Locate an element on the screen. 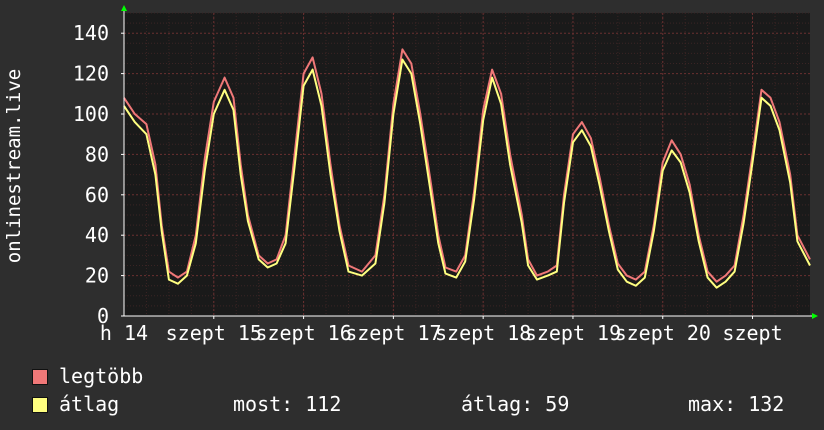  stat-now: most: 112 is located at coordinates (287, 404).